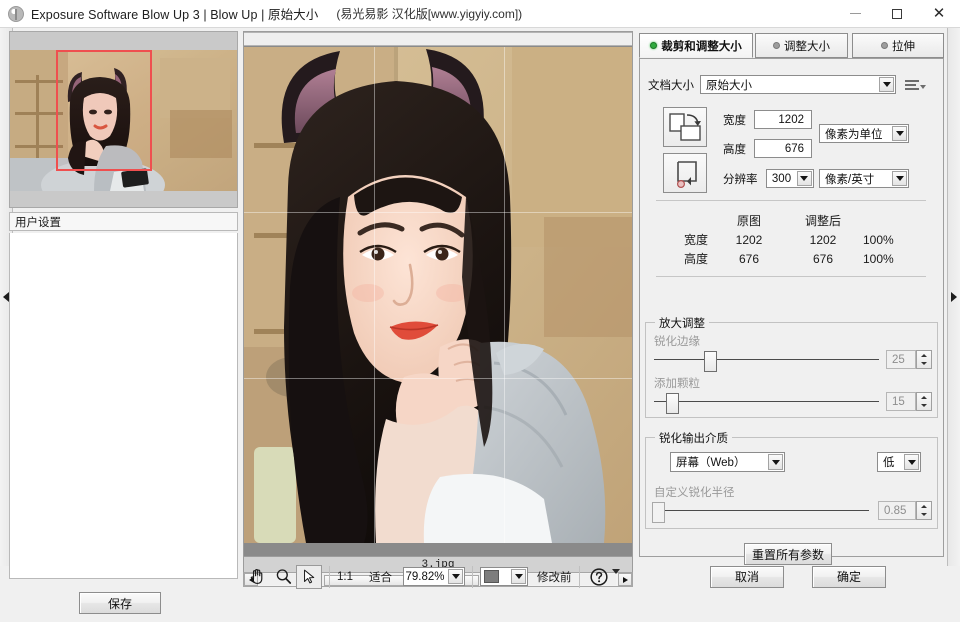  Describe the element at coordinates (939, 14) in the screenshot. I see `close-button: ✕` at that location.